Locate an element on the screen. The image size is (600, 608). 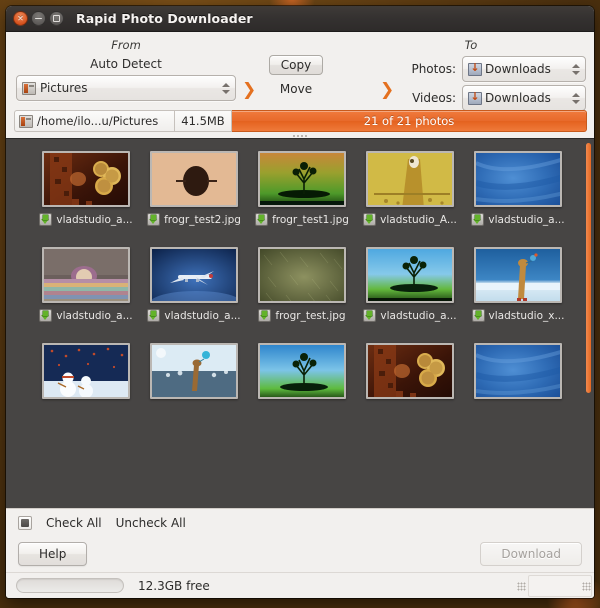
device-size: 41.5MB is located at coordinates (203, 121).